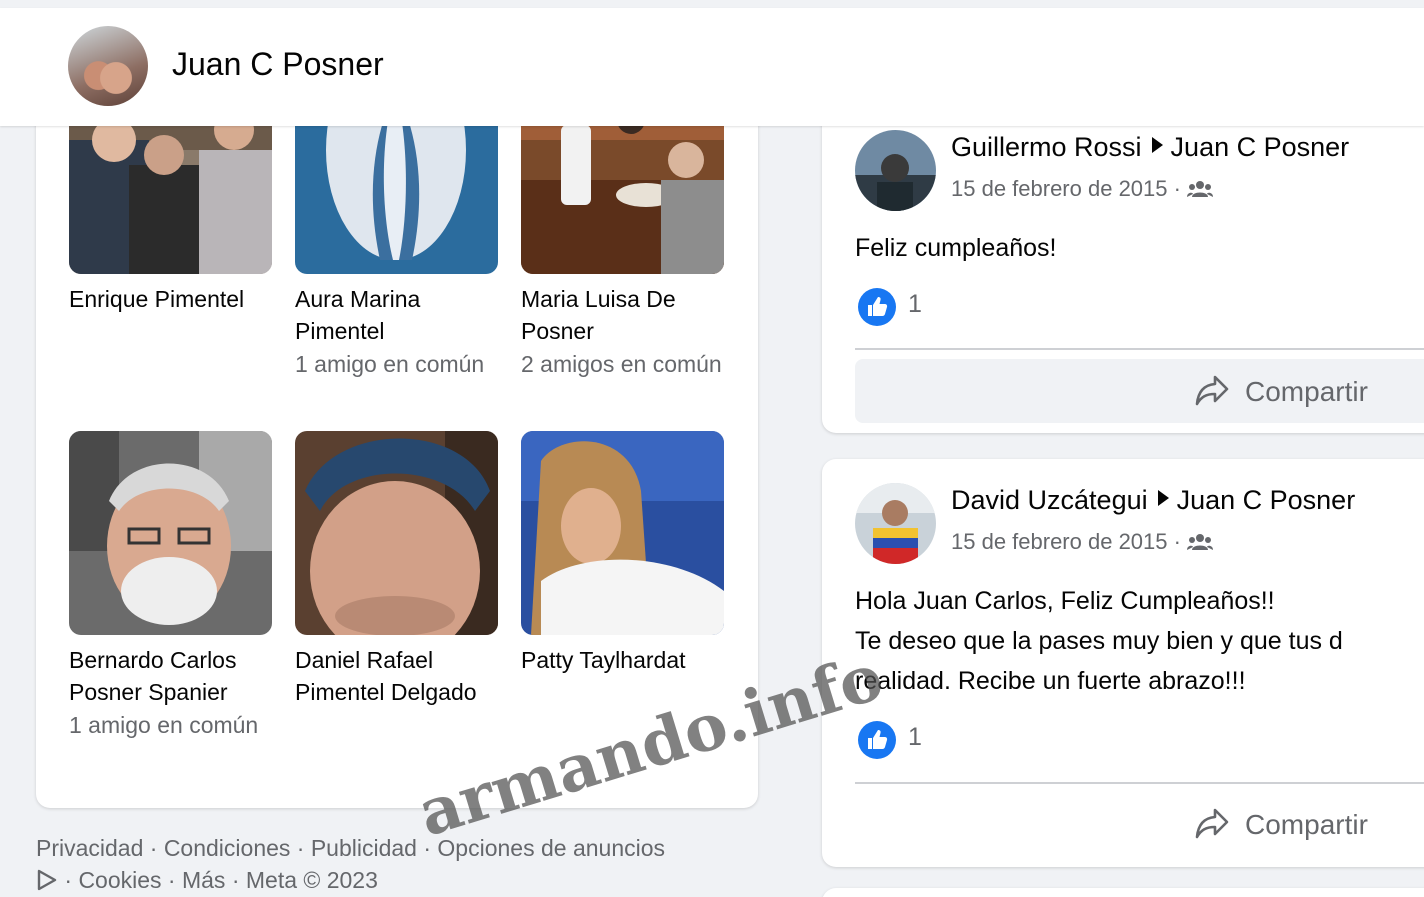  What do you see at coordinates (170, 299) in the screenshot?
I see `friend-name: Enrique Pimentel` at bounding box center [170, 299].